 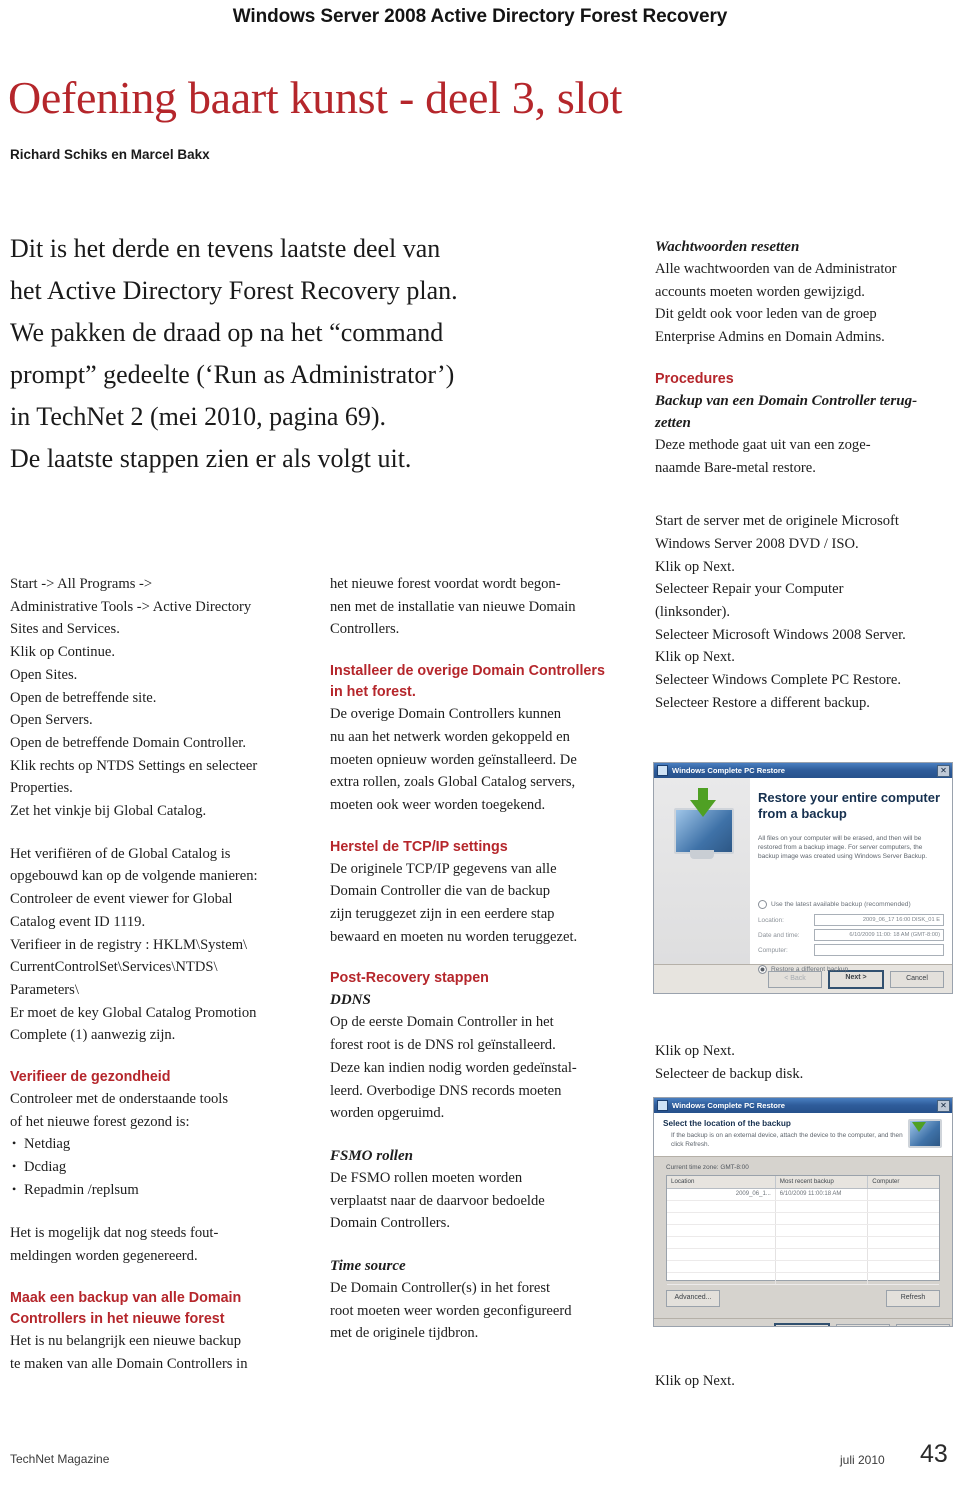 What do you see at coordinates (442, 1022) in the screenshot?
I see `body-line: Op de eerste Domain Controller in het` at bounding box center [442, 1022].